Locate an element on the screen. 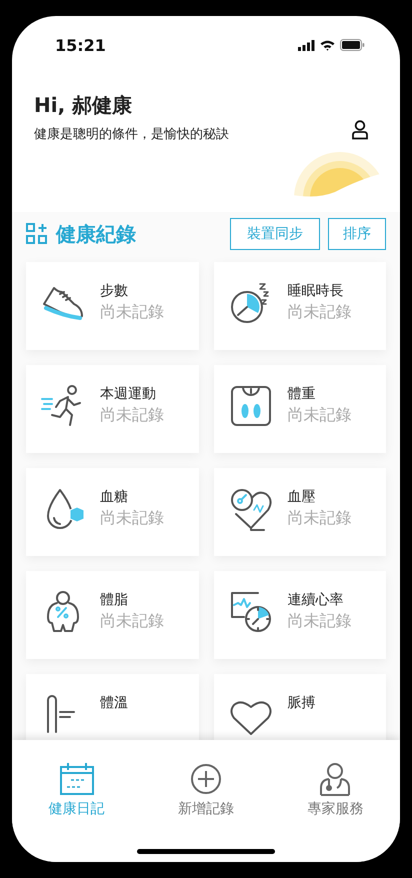 The image size is (412, 878). status-time: 15:21 is located at coordinates (80, 45).